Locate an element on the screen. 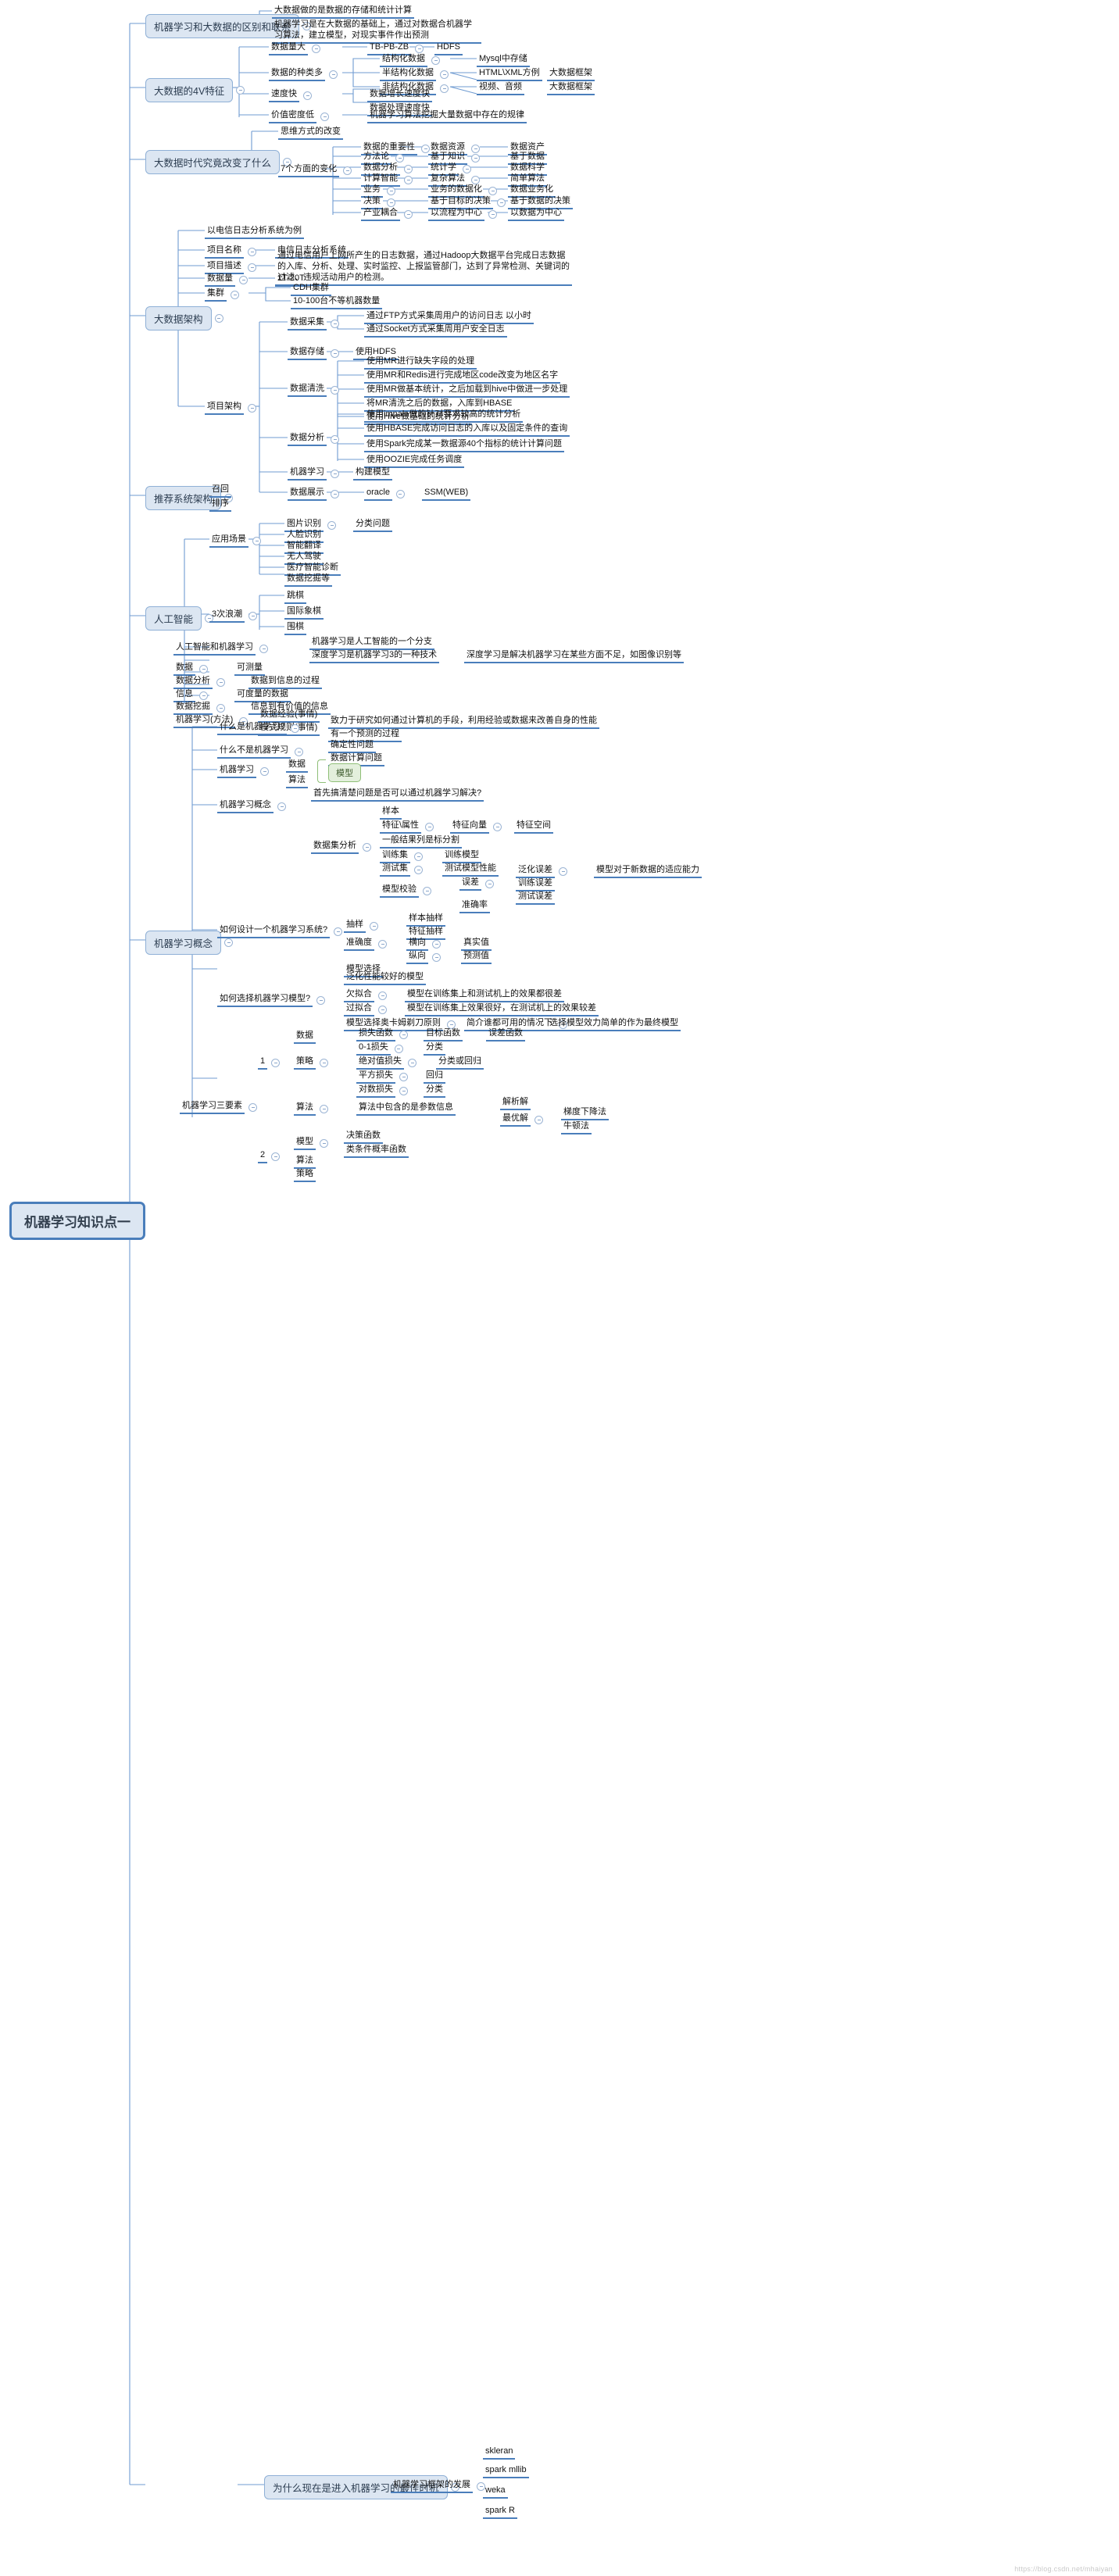 This screenshot has height=2576, width=1119. node-analytic-solution: 解析解 is located at coordinates (515, 1103).